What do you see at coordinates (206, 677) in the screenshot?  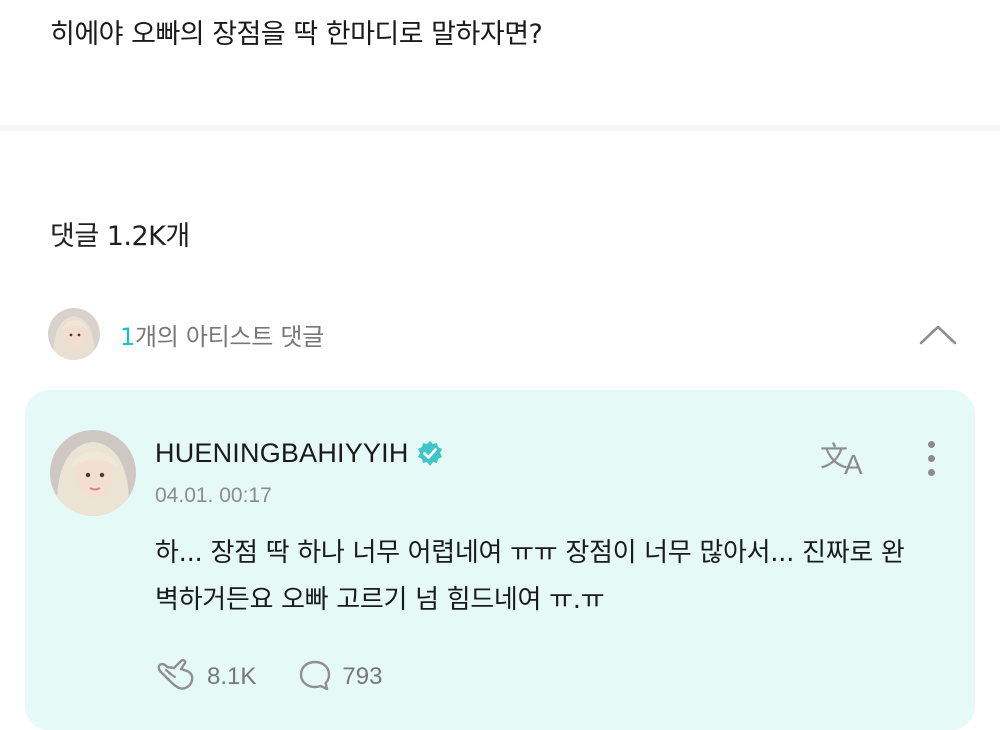 I see `like-button: 8.1K` at bounding box center [206, 677].